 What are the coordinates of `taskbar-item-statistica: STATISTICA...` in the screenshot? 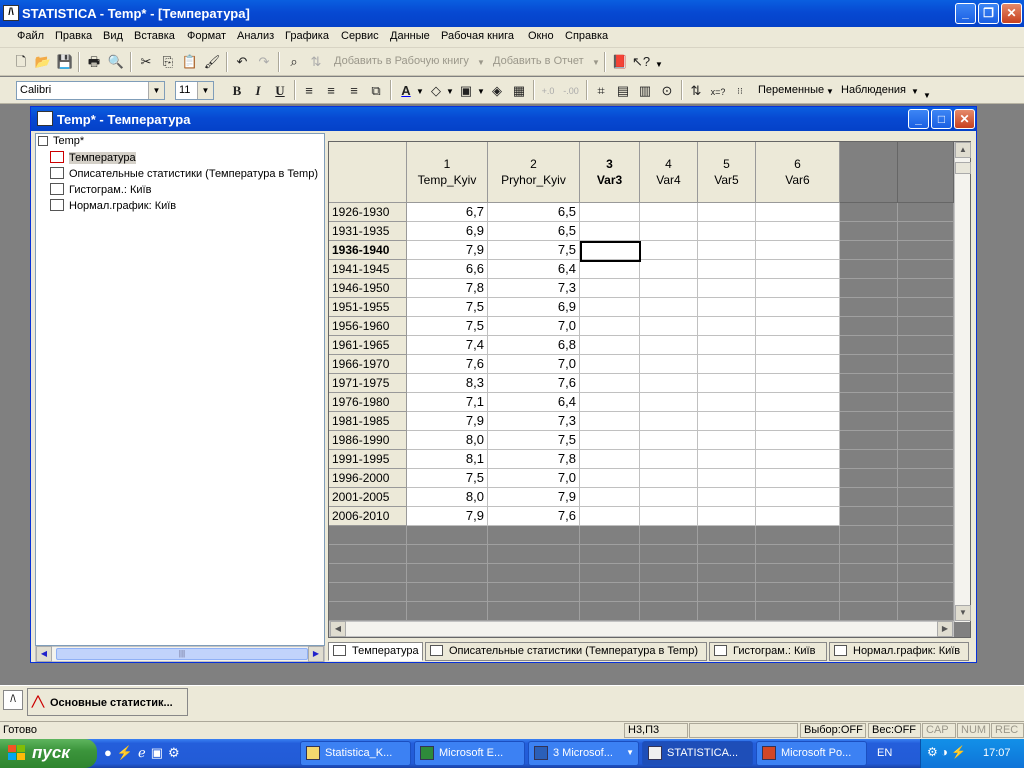 It's located at (697, 753).